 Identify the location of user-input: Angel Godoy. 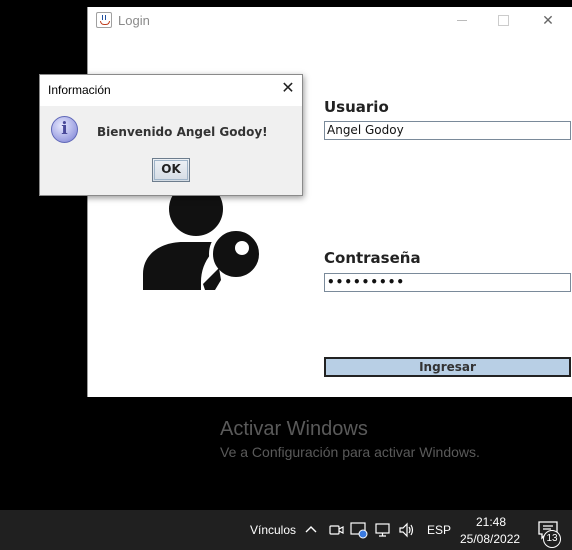
(447, 130).